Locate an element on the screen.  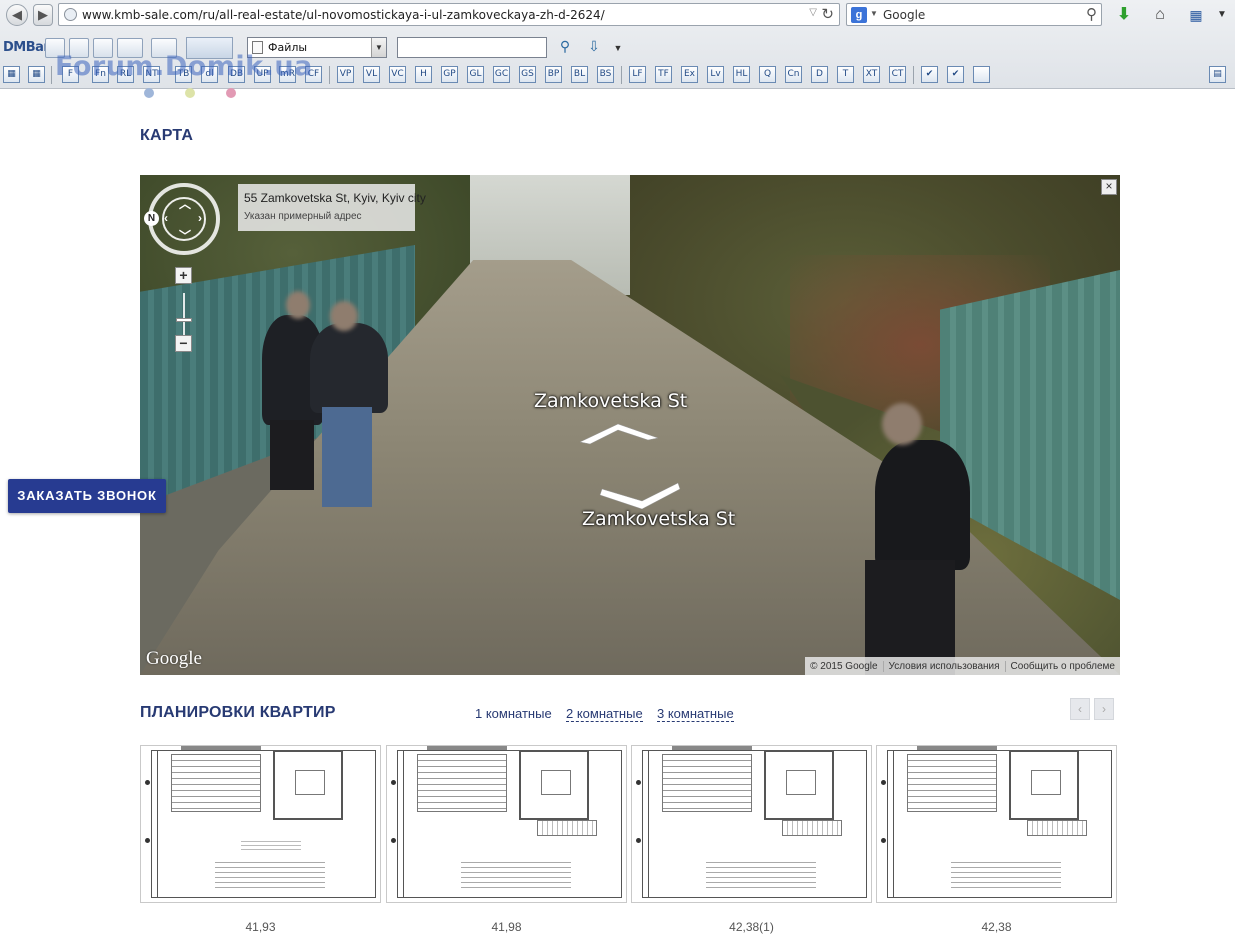
forward-button: ▶ is located at coordinates (43, 15).